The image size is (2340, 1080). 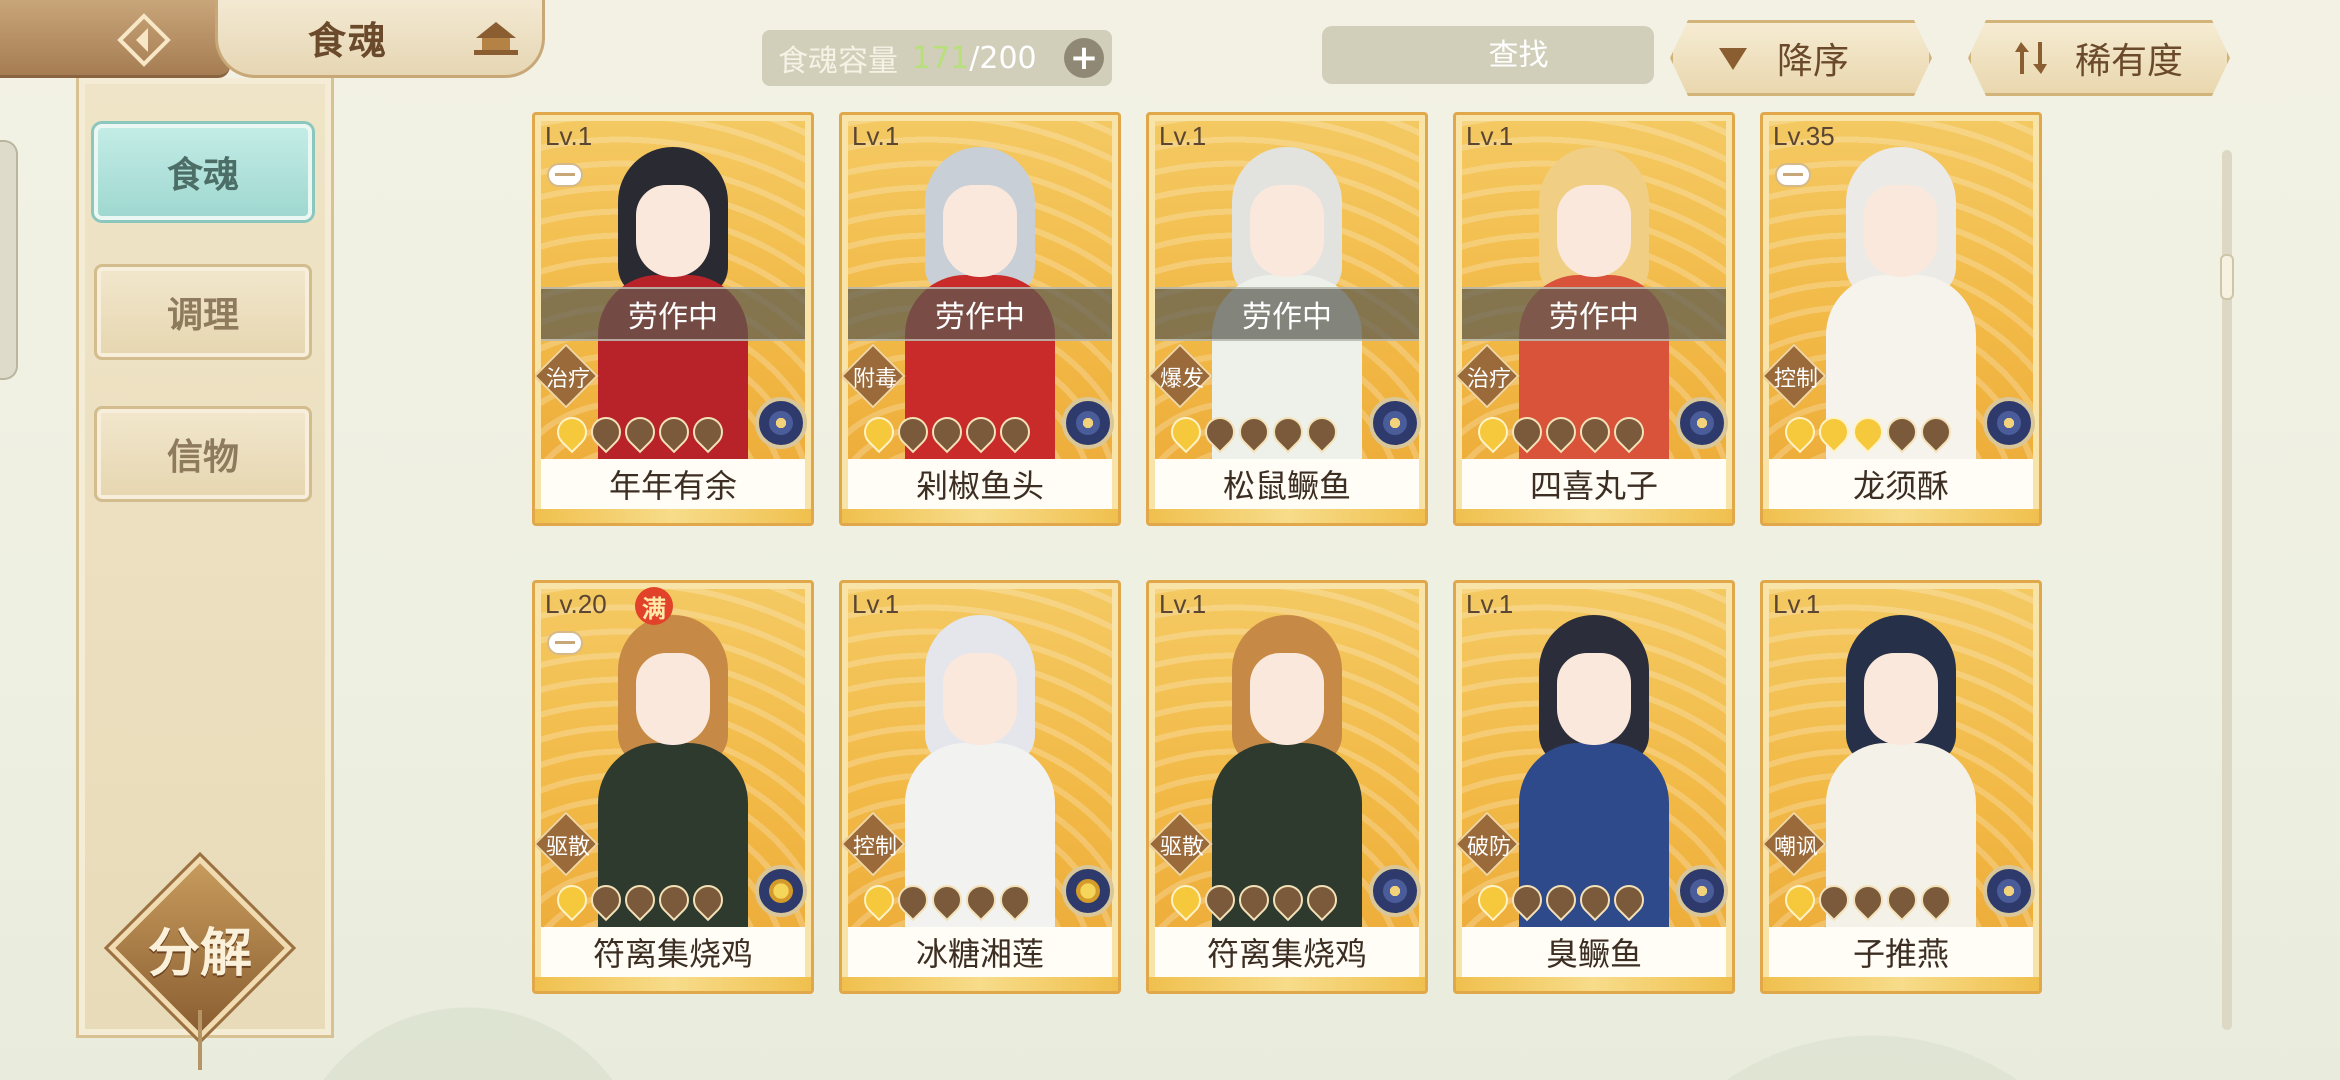 I want to click on character-card: Lv.35 控制 龙须酥, so click(x=1901, y=319).